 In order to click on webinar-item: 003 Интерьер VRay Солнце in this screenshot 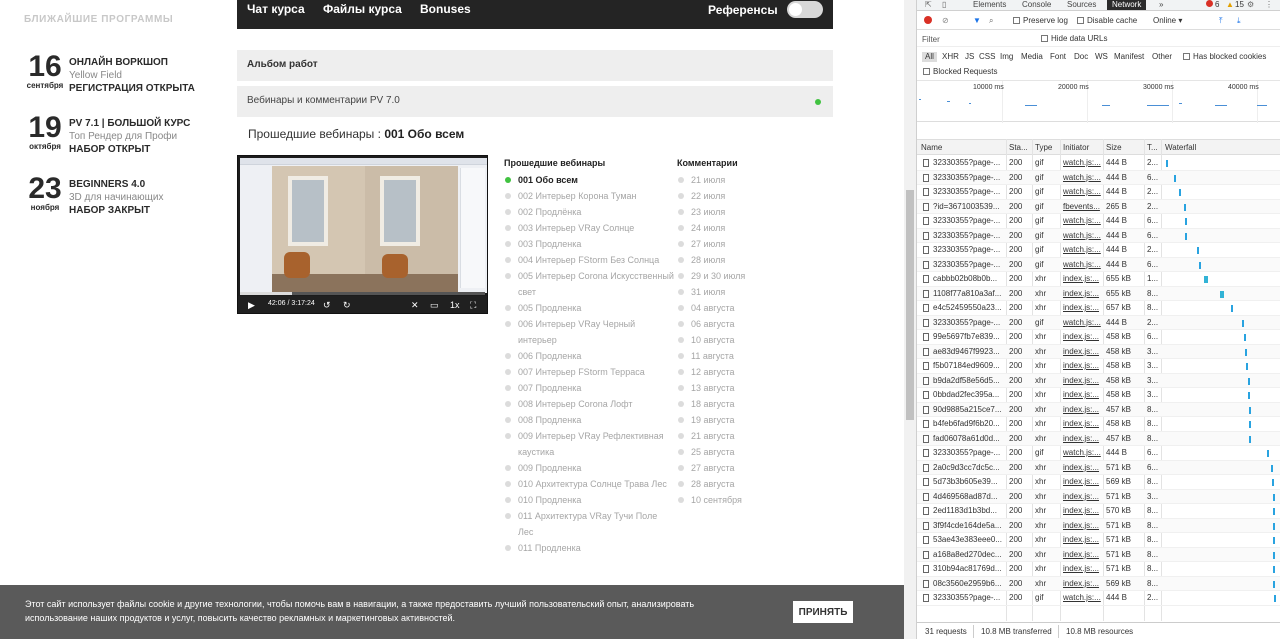, I will do `click(589, 228)`.